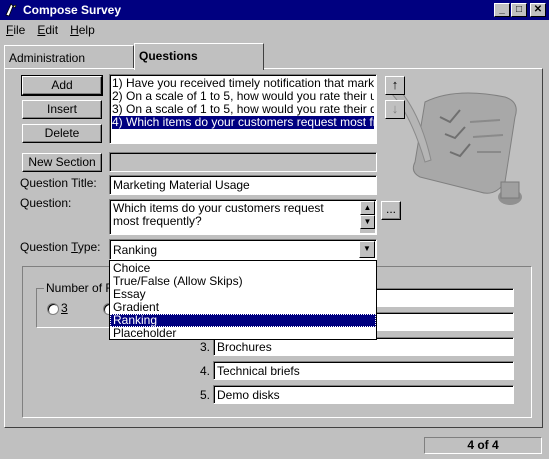  I want to click on survey-app-icon, so click(11, 10).